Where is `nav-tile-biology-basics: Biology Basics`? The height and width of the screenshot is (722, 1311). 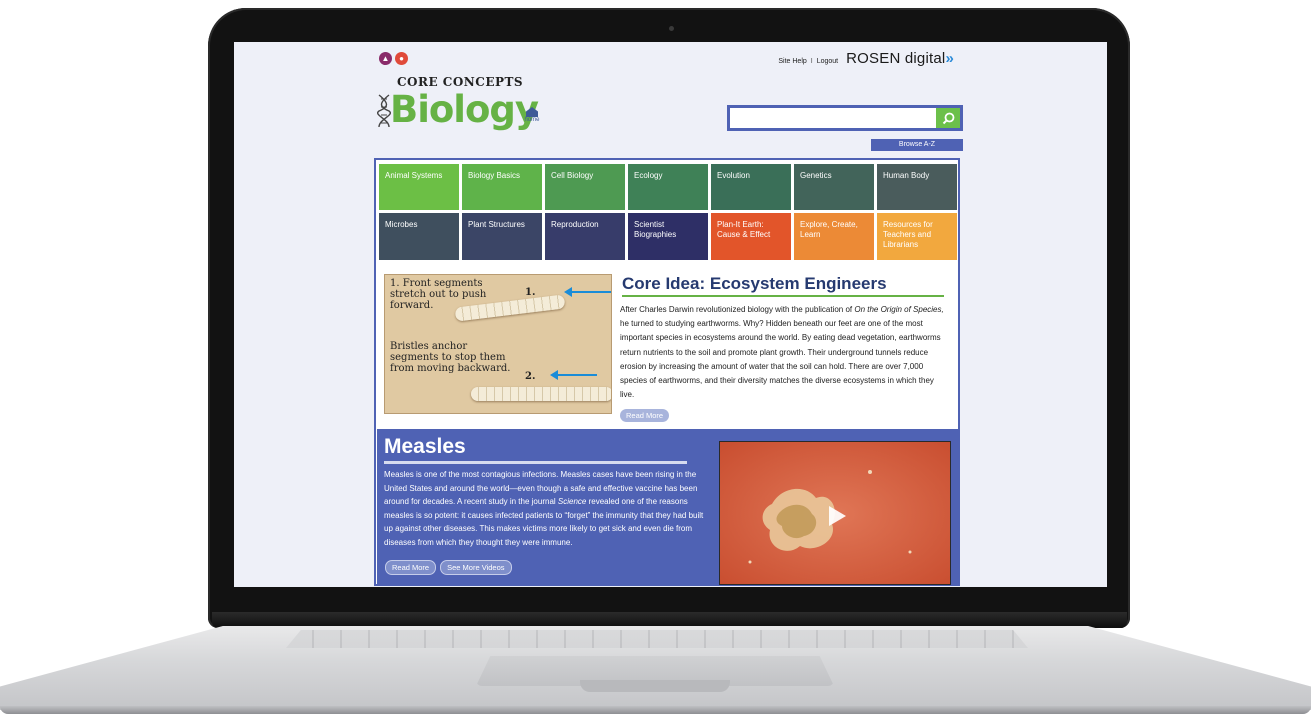
nav-tile-biology-basics: Biology Basics is located at coordinates (502, 187).